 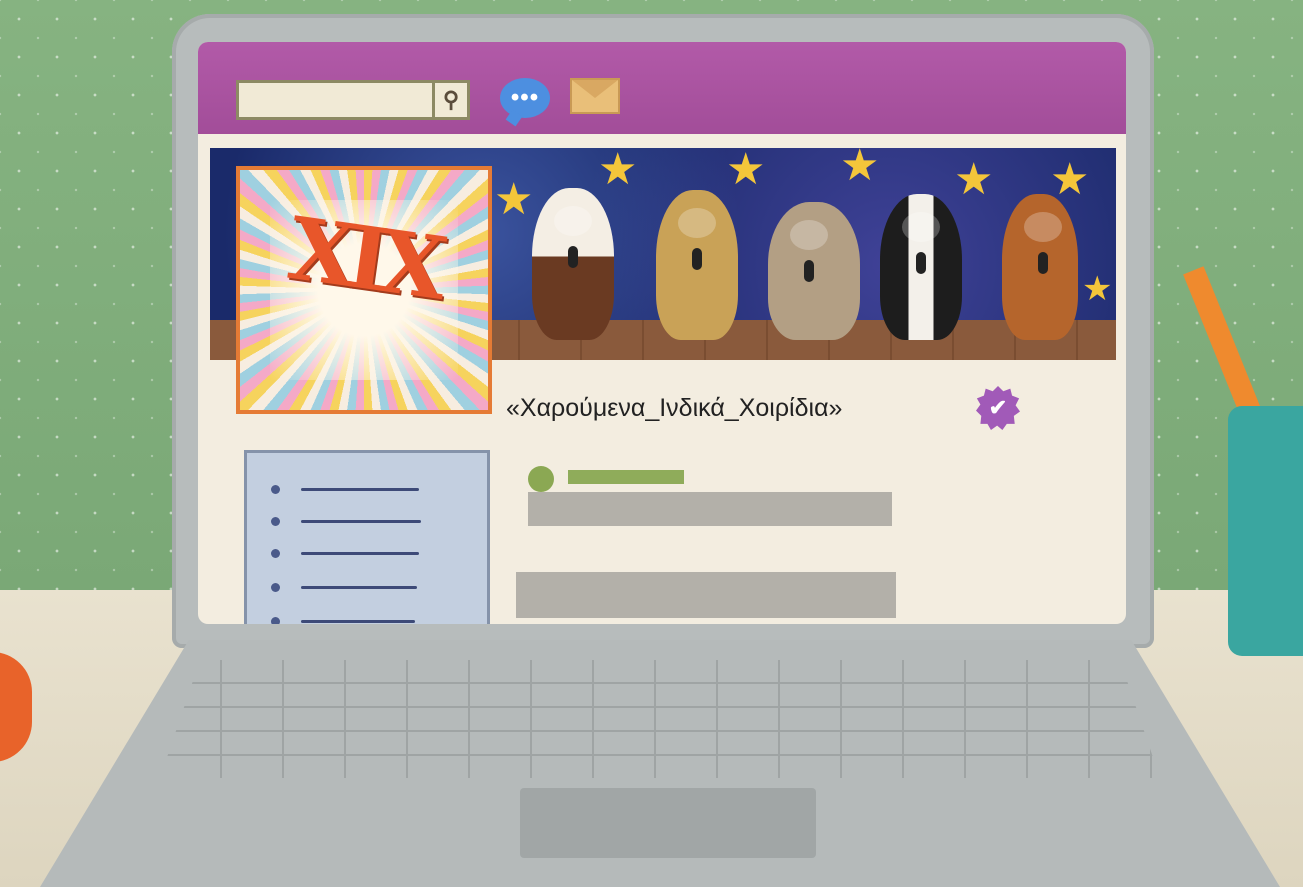 What do you see at coordinates (660, 719) in the screenshot?
I see `keyboard` at bounding box center [660, 719].